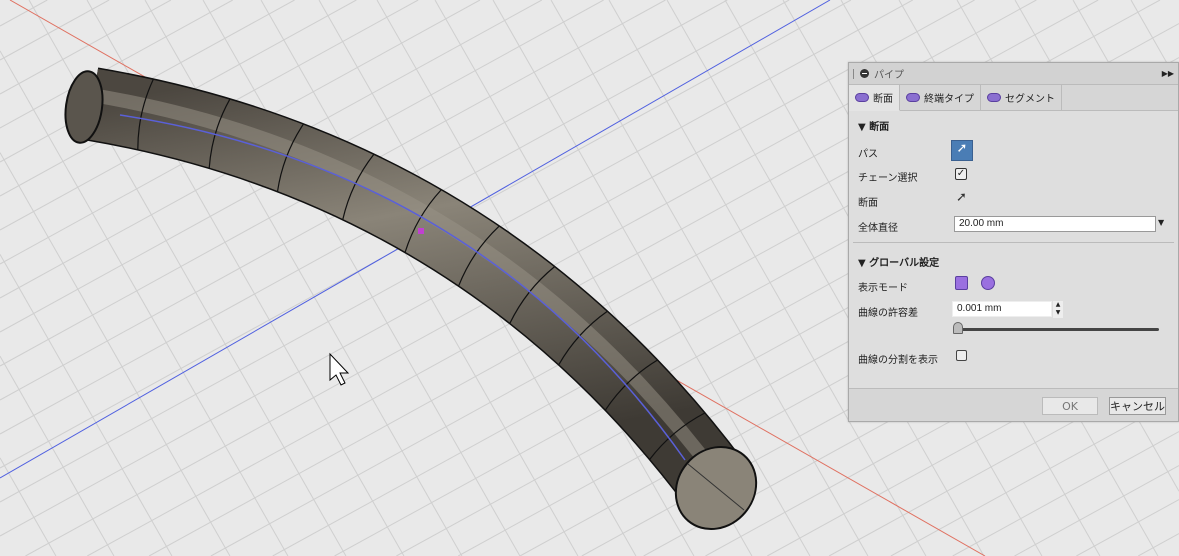 The height and width of the screenshot is (556, 1179). What do you see at coordinates (961, 174) in the screenshot?
I see `chain-select-checkbox: ✓` at bounding box center [961, 174].